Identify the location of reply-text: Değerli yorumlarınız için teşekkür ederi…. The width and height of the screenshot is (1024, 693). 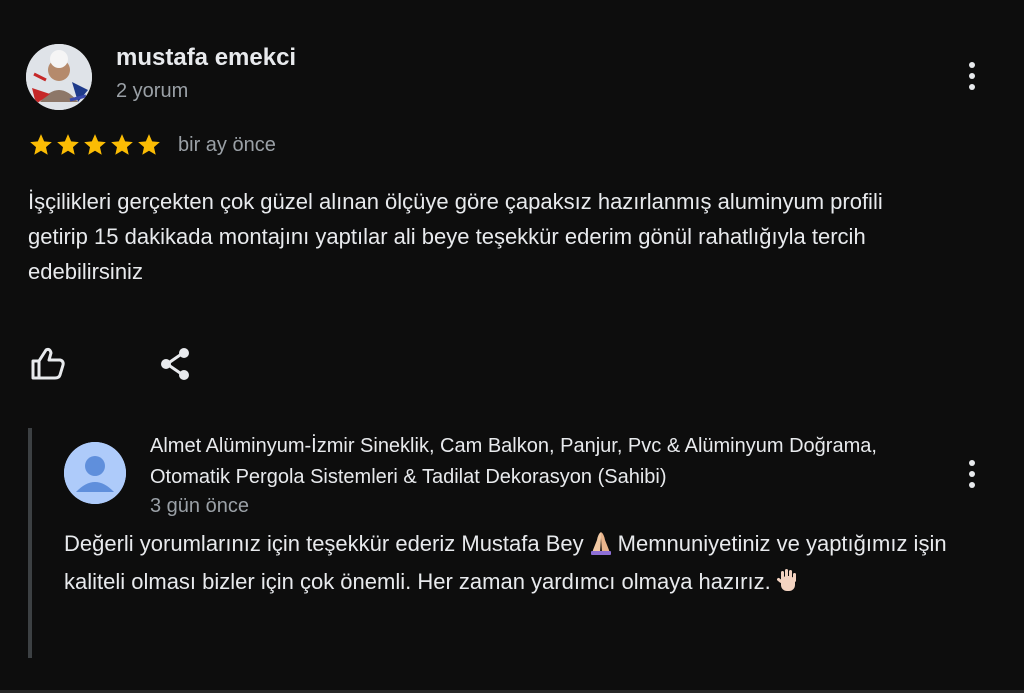
(534, 563).